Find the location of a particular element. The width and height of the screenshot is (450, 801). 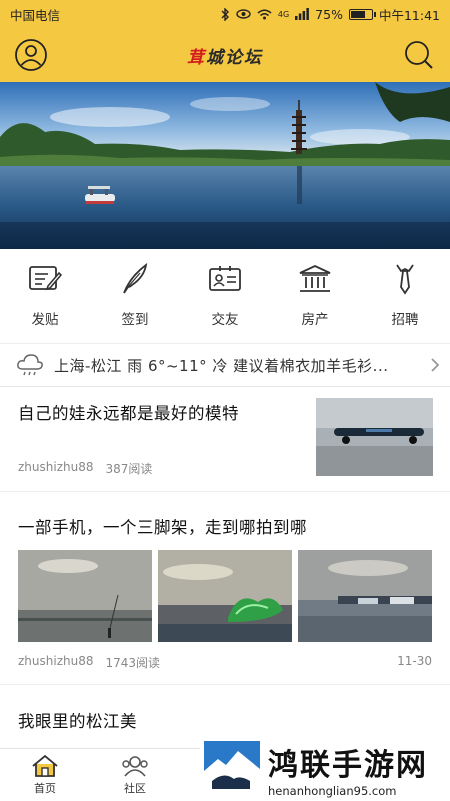

quick-link-label: 交友 is located at coordinates (225, 320).